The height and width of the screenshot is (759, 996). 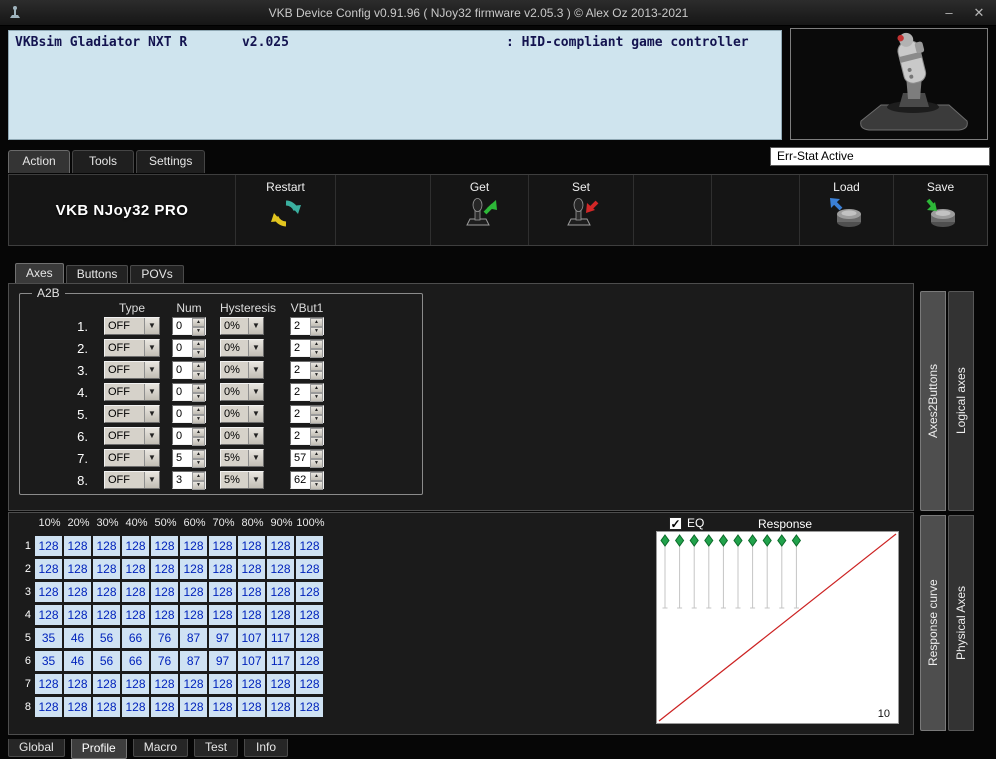 I want to click on side-tab-logical-axes: Logical axes, so click(x=961, y=401).